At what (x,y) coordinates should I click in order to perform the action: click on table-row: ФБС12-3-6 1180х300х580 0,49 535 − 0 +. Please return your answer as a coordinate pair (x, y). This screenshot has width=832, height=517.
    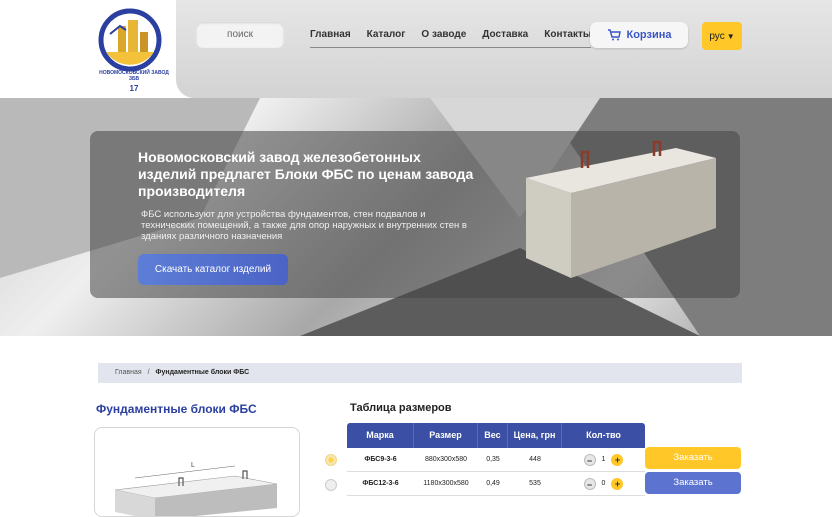
    Looking at the image, I should click on (496, 484).